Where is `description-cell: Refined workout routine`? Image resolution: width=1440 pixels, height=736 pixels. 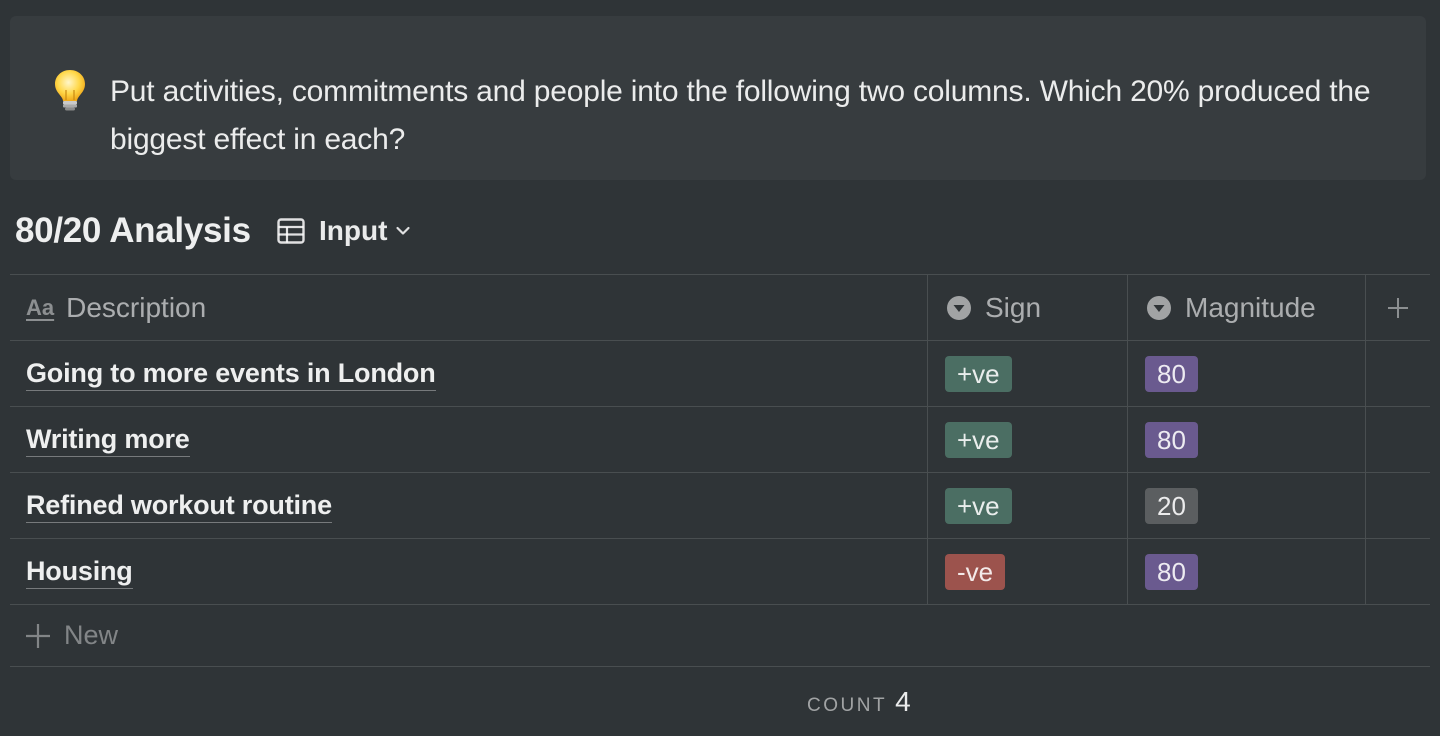 description-cell: Refined workout routine is located at coordinates (468, 505).